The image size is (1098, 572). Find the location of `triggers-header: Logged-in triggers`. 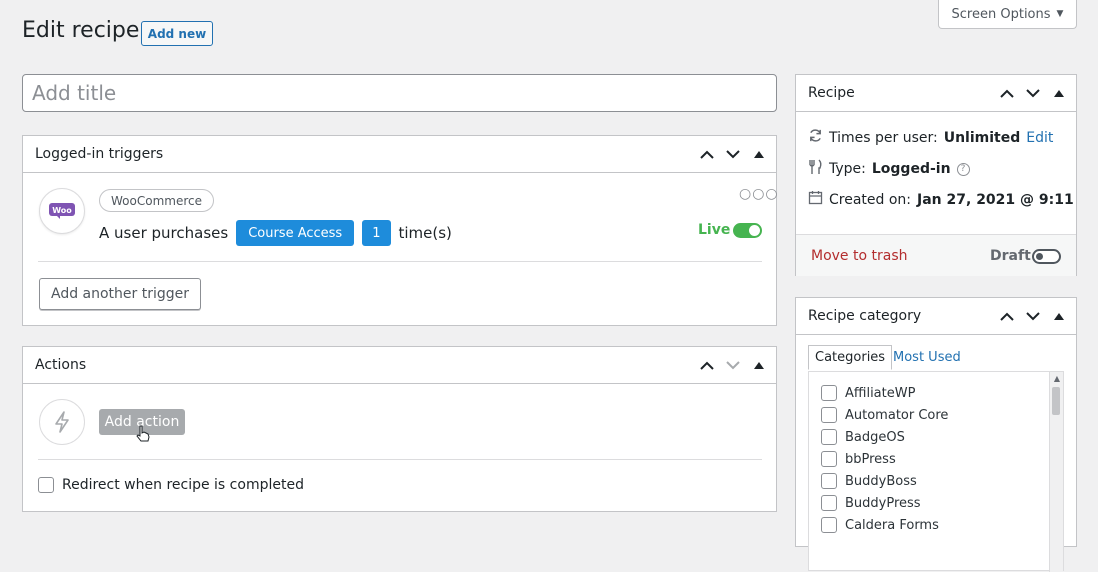

triggers-header: Logged-in triggers is located at coordinates (399, 154).